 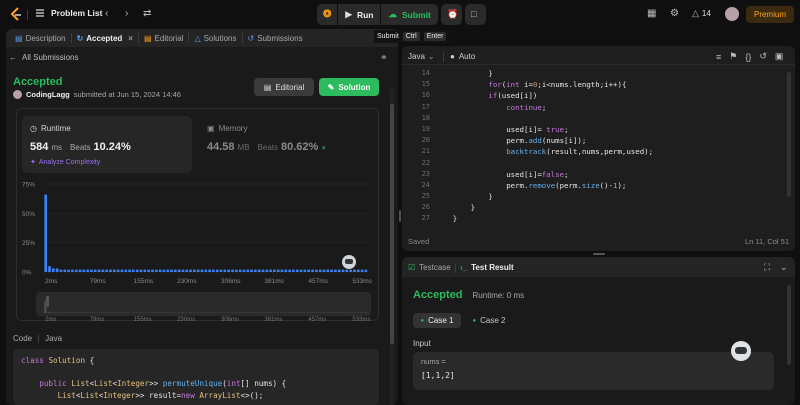 I want to click on avatar, so click(x=732, y=14).